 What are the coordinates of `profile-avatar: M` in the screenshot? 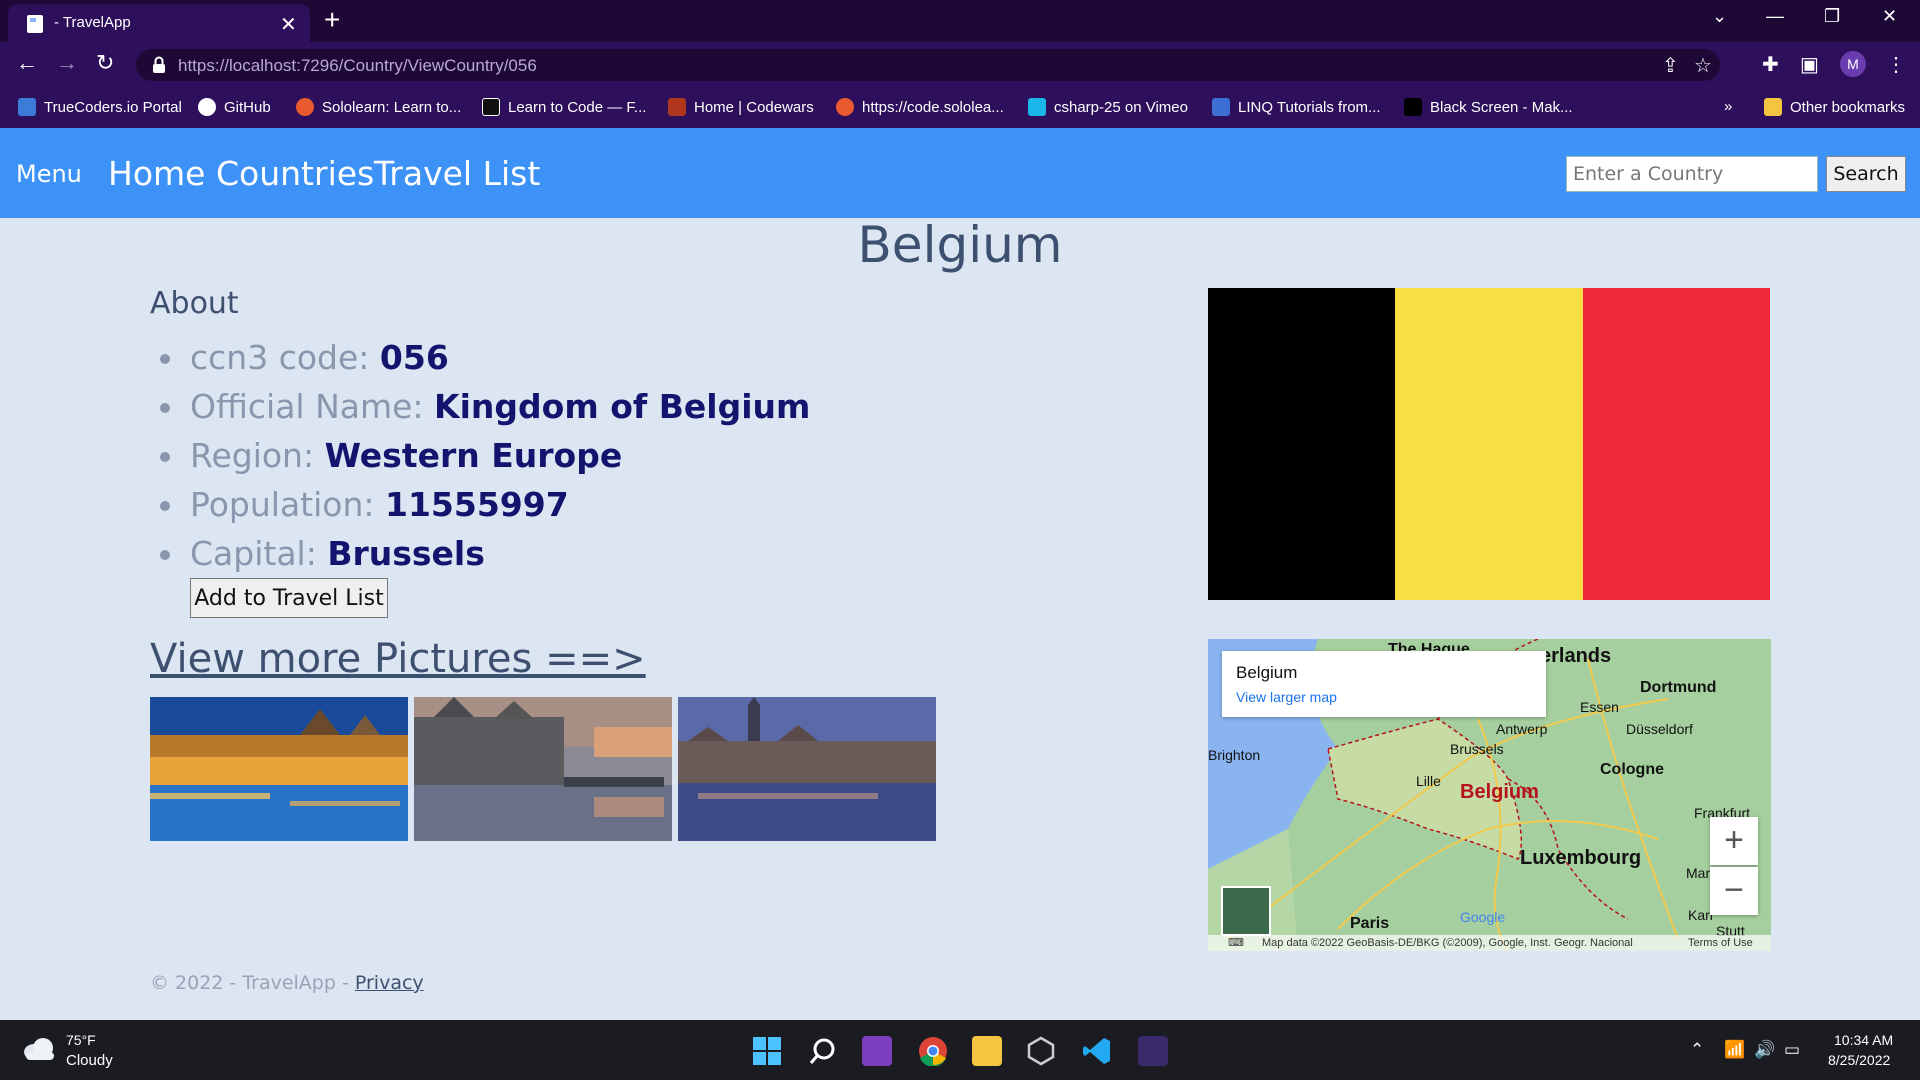 It's located at (1853, 64).